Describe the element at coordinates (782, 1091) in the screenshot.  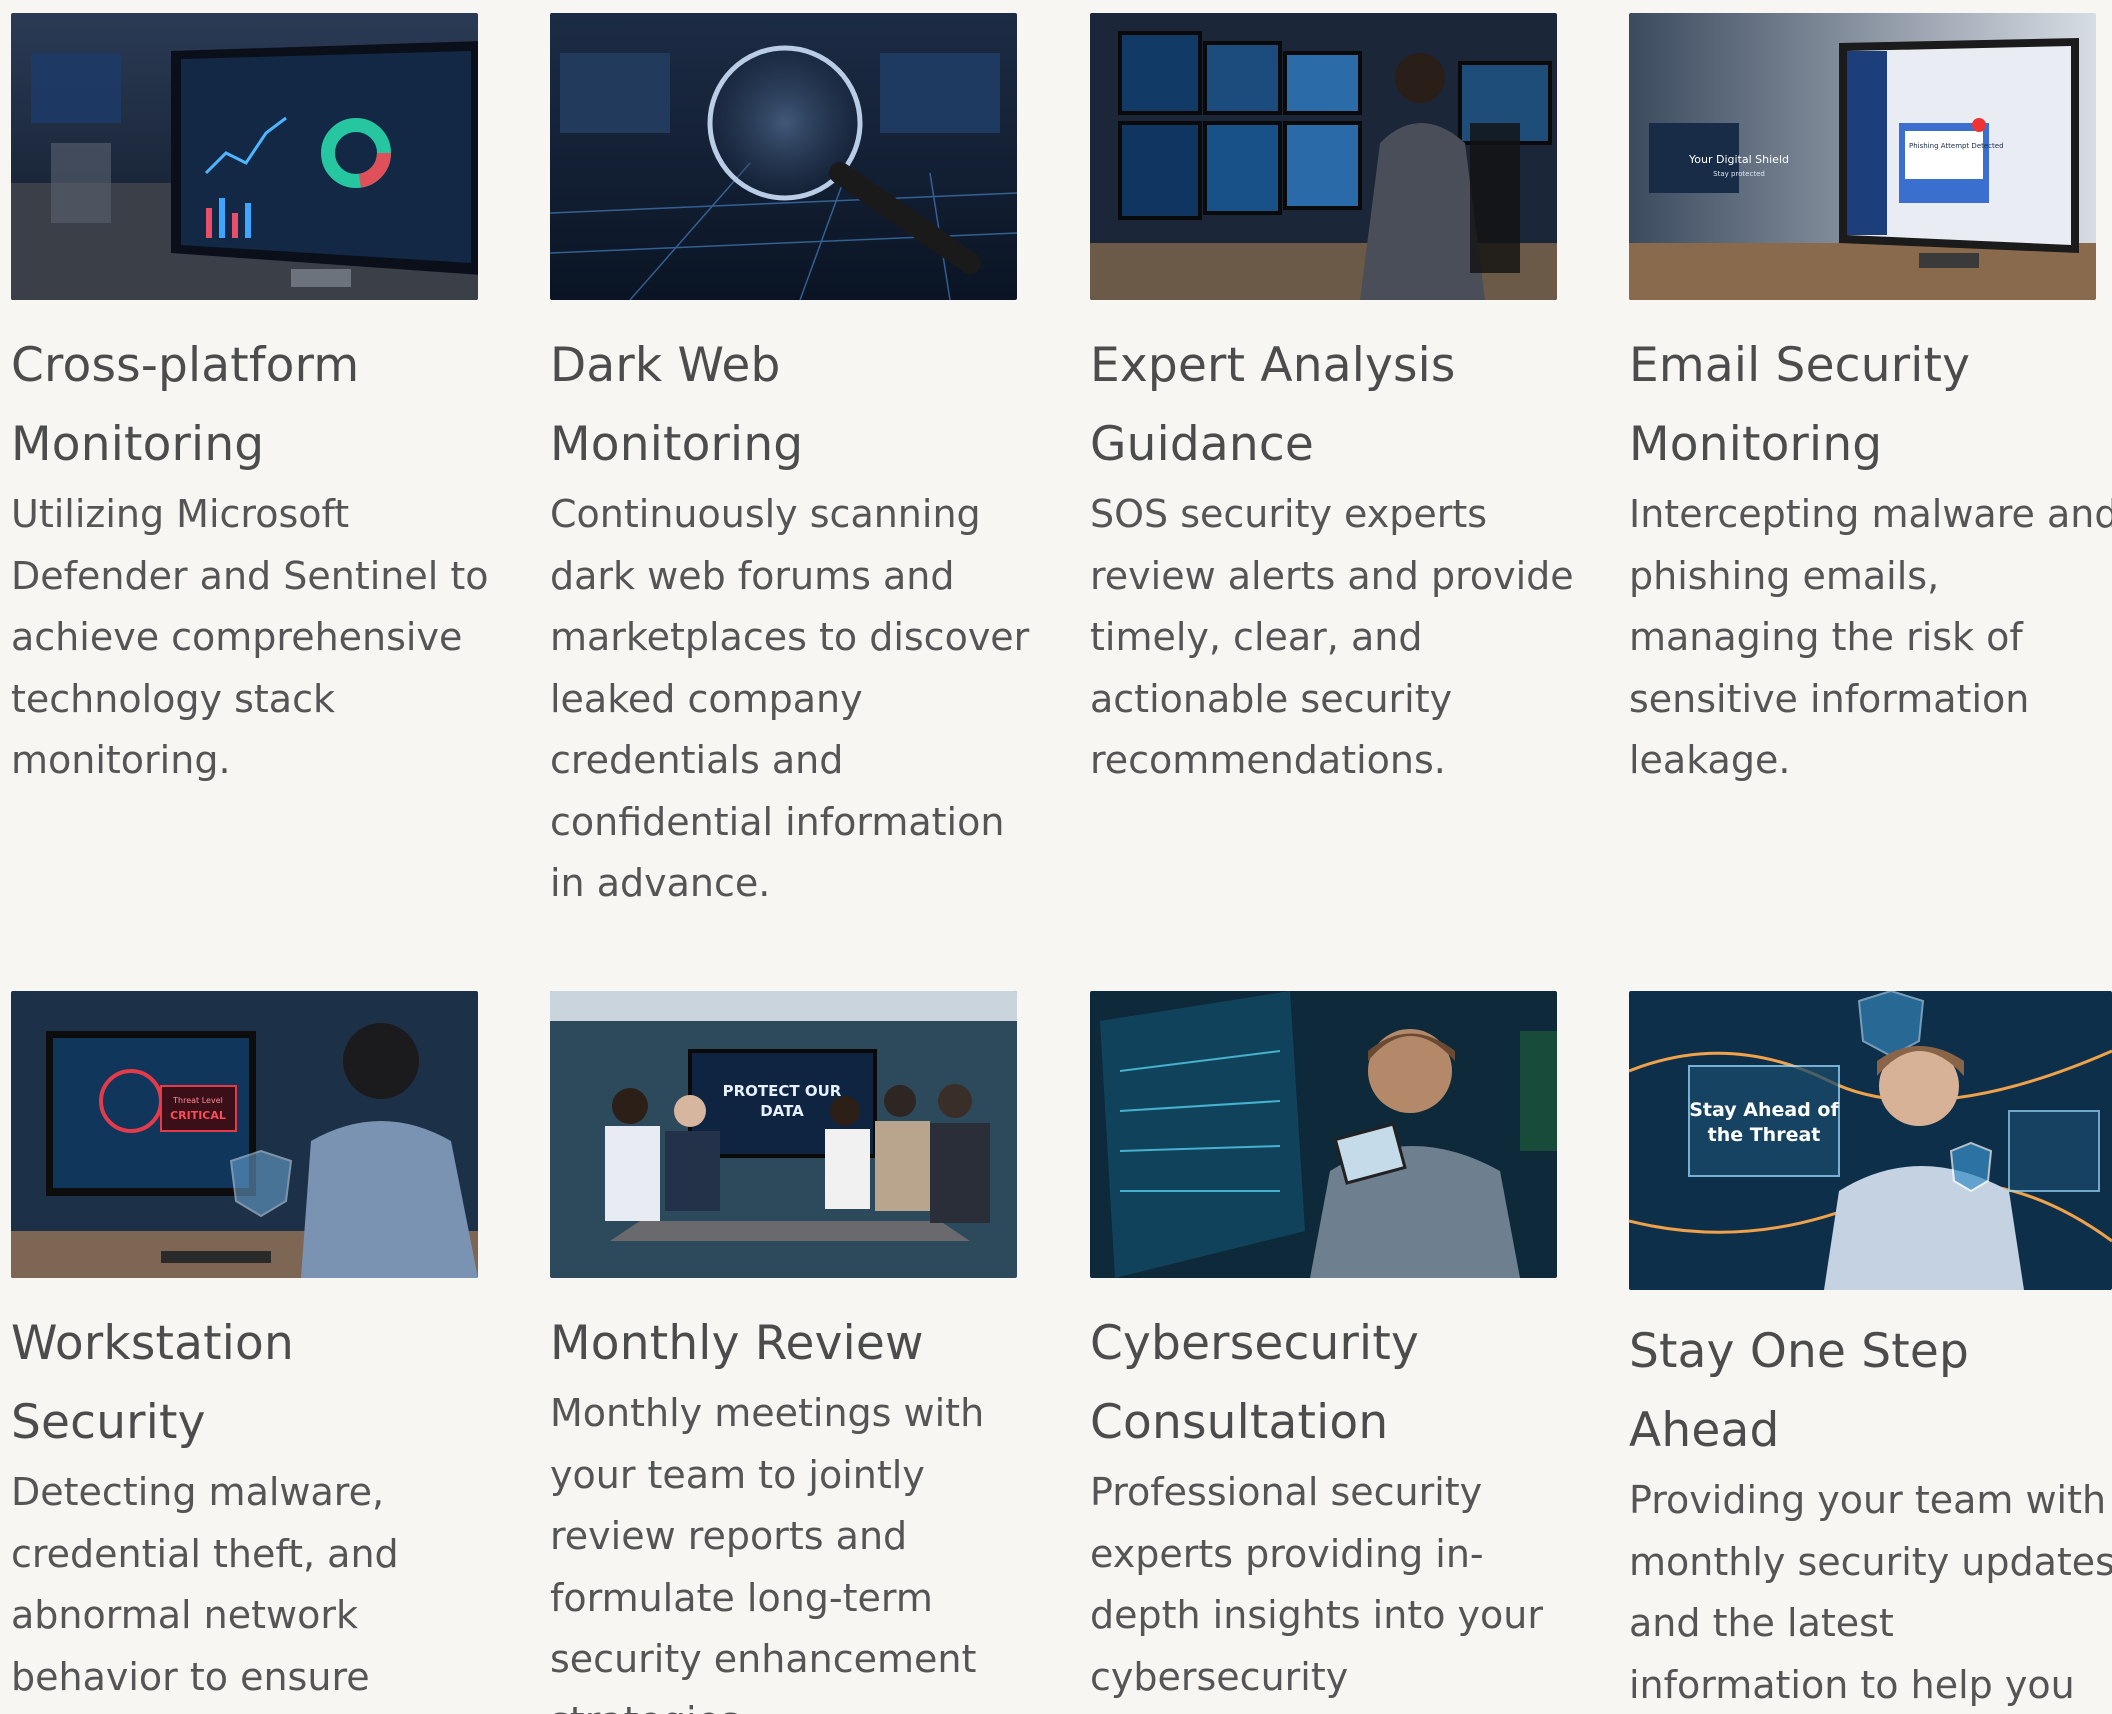
I see `photo-caption-protect: PROTECT OUR` at that location.